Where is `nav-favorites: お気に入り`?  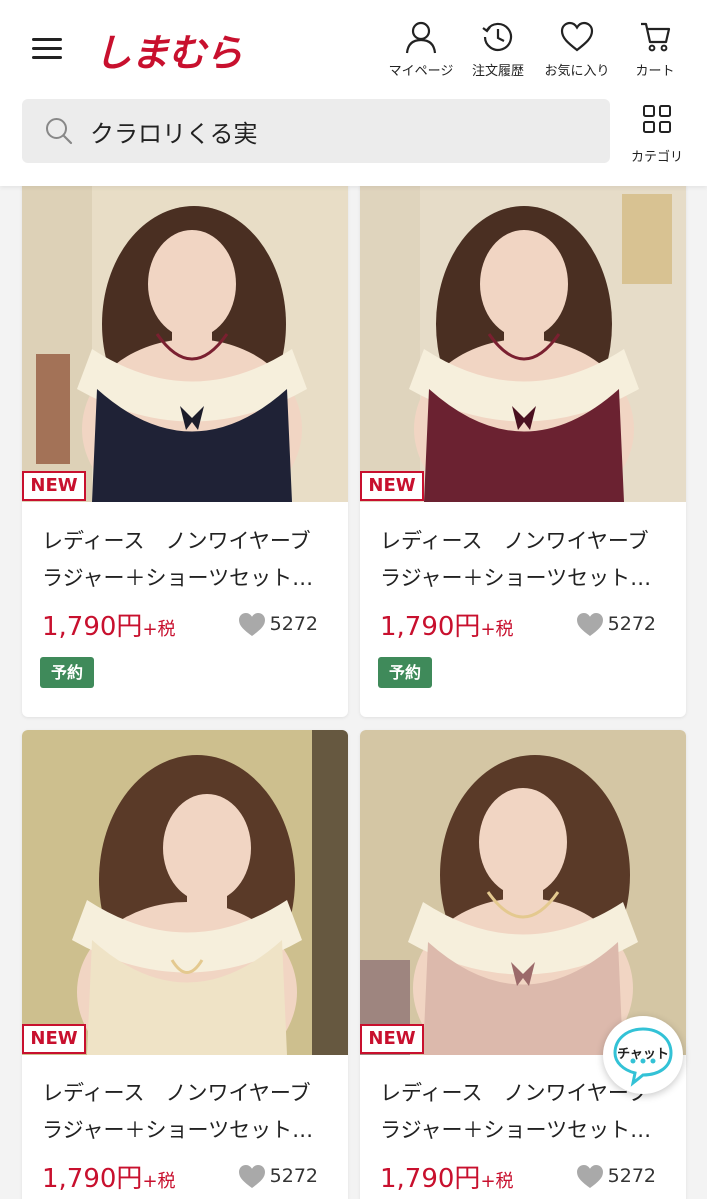
nav-favorites: お気に入り is located at coordinates (577, 49).